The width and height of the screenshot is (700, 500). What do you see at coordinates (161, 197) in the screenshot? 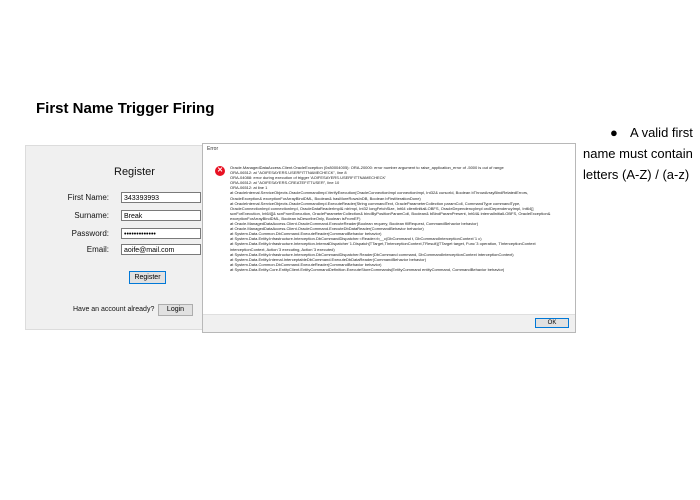
I see `first-name-field: 343393993` at bounding box center [161, 197].